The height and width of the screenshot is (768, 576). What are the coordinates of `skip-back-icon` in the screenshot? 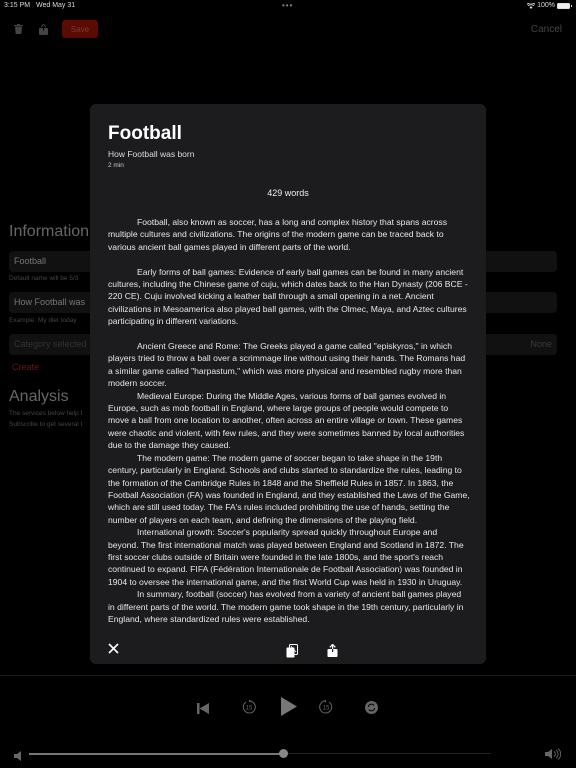 It's located at (203, 708).